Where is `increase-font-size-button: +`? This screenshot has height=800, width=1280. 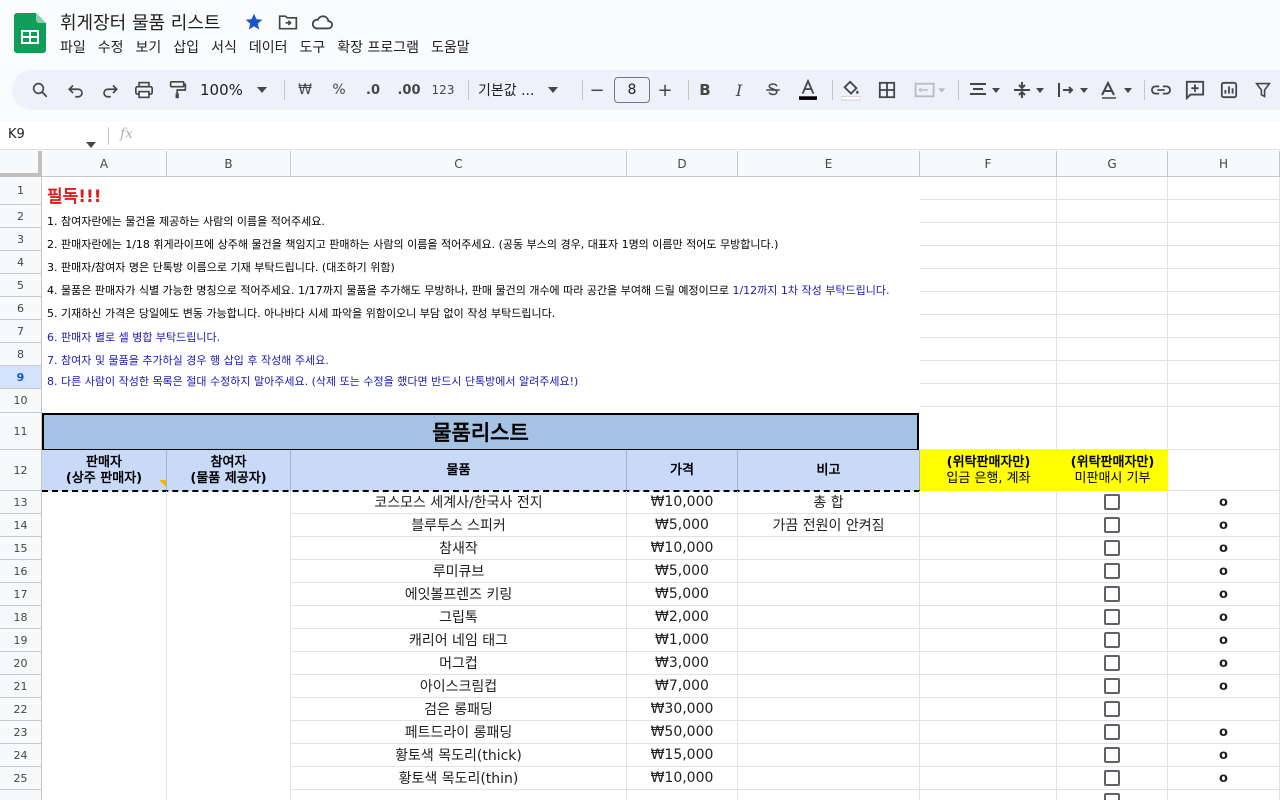
increase-font-size-button: + is located at coordinates (665, 90).